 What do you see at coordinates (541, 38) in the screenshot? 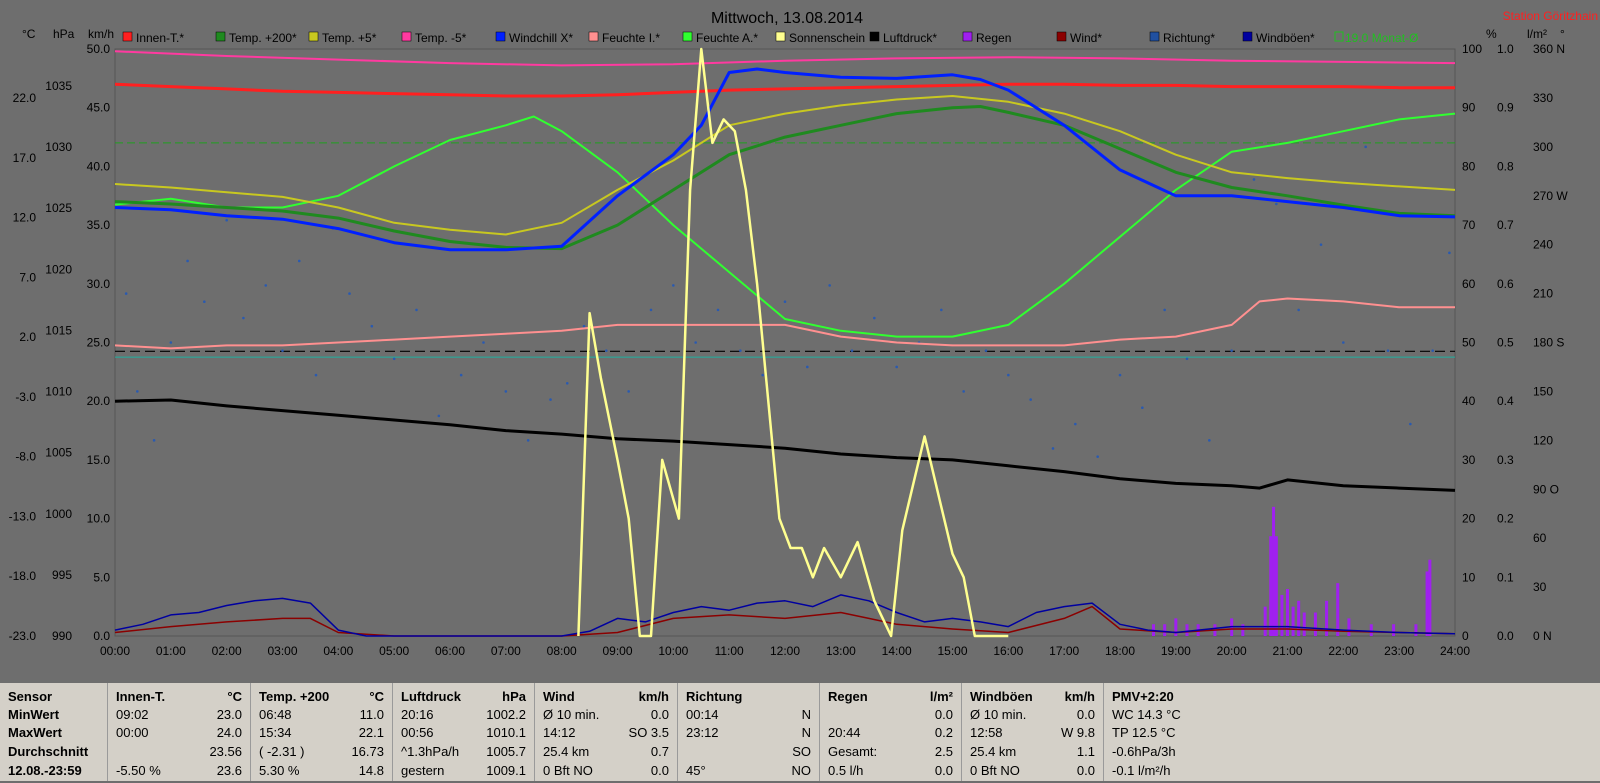
I see `legend-label: Windchill X*` at bounding box center [541, 38].